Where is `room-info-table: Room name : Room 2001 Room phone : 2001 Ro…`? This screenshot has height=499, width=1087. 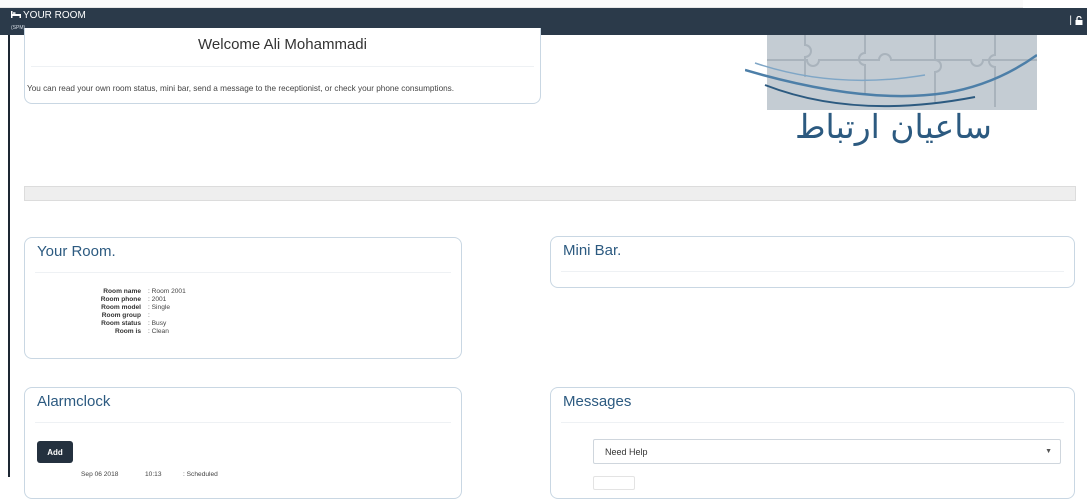 room-info-table: Room name : Room 2001 Room phone : 2001 Ro… is located at coordinates (127, 312).